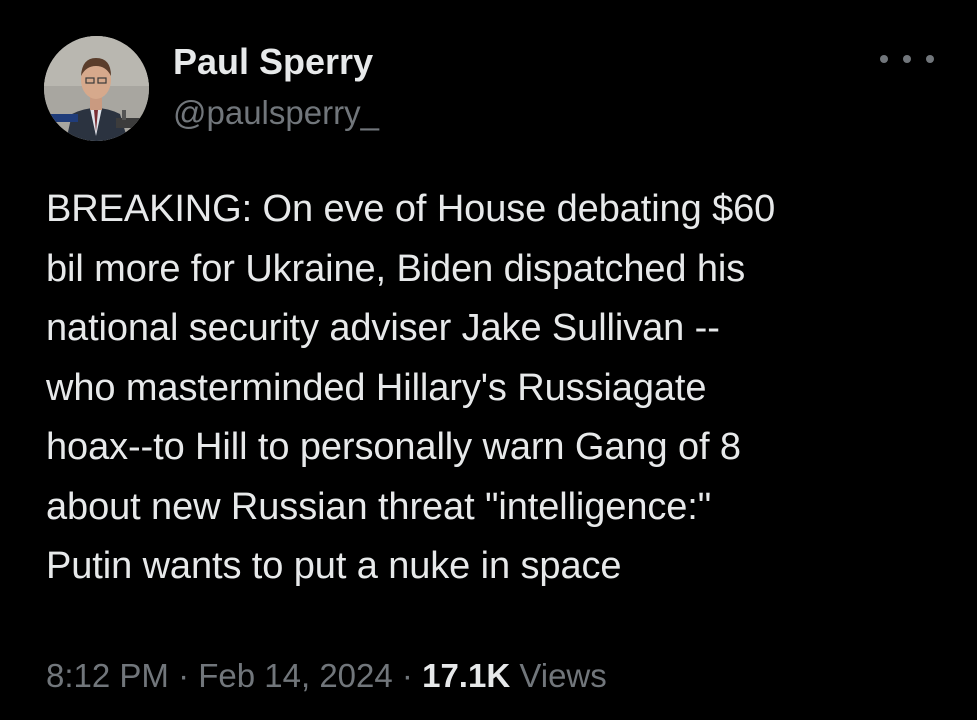 Image resolution: width=977 pixels, height=720 pixels. I want to click on author-name: Paul Sperry, so click(273, 62).